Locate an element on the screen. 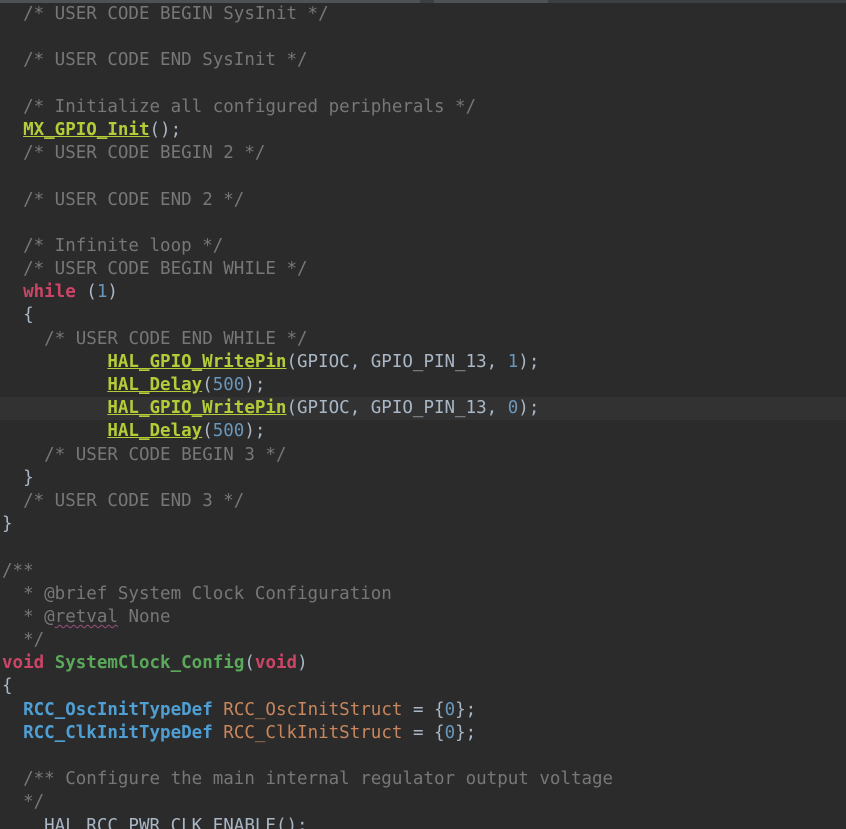  code-token-cmt: None is located at coordinates (144, 616).